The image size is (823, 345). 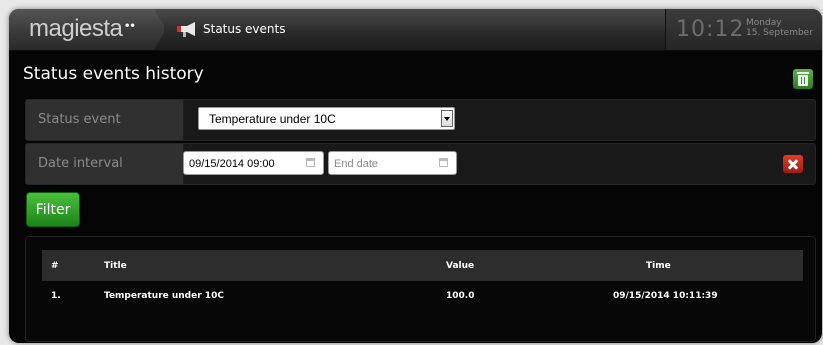 I want to click on chevron-down-icon, so click(x=447, y=118).